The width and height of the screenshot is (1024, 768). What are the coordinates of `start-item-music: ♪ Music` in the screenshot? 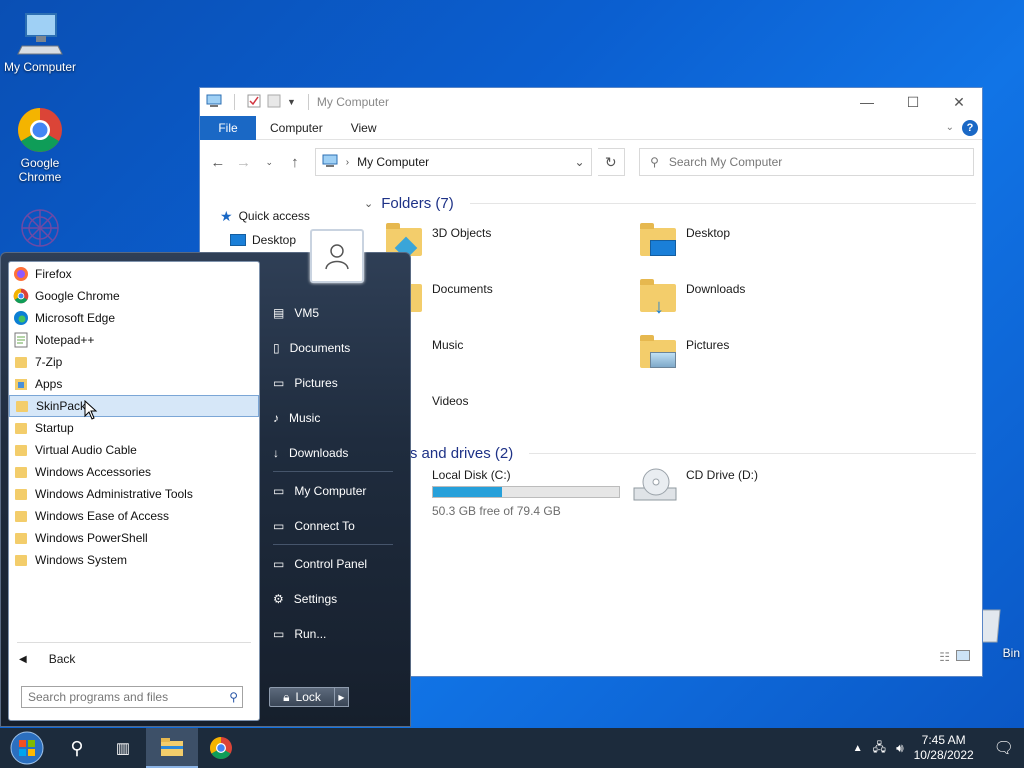 It's located at (333, 417).